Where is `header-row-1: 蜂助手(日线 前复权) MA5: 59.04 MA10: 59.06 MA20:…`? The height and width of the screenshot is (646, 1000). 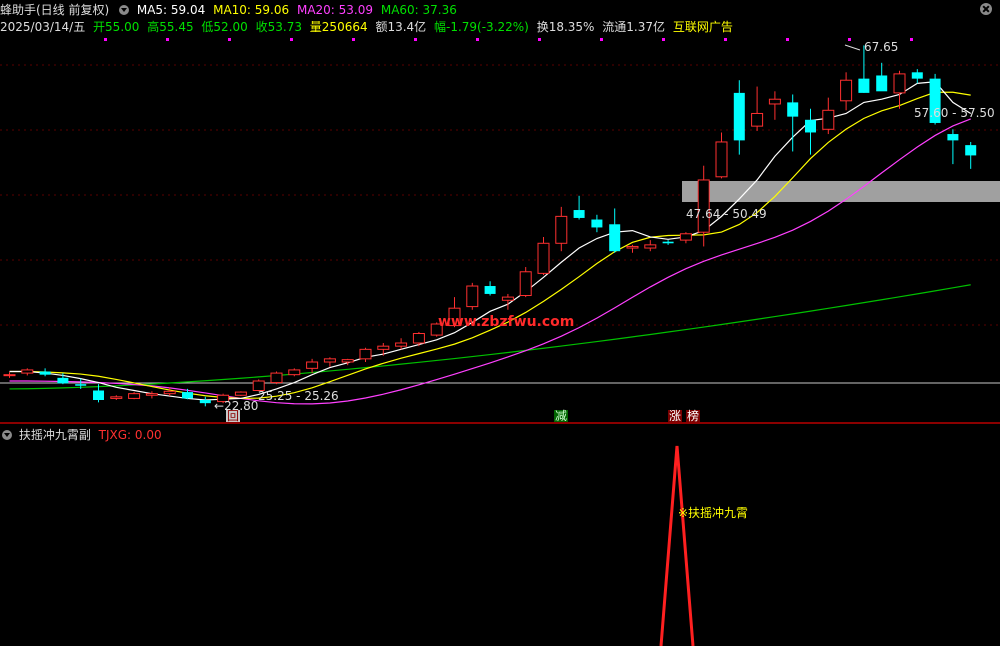
header-row-1: 蜂助手(日线 前复权) MA5: 59.04 MA10: 59.06 MA20:… is located at coordinates (230, 10).